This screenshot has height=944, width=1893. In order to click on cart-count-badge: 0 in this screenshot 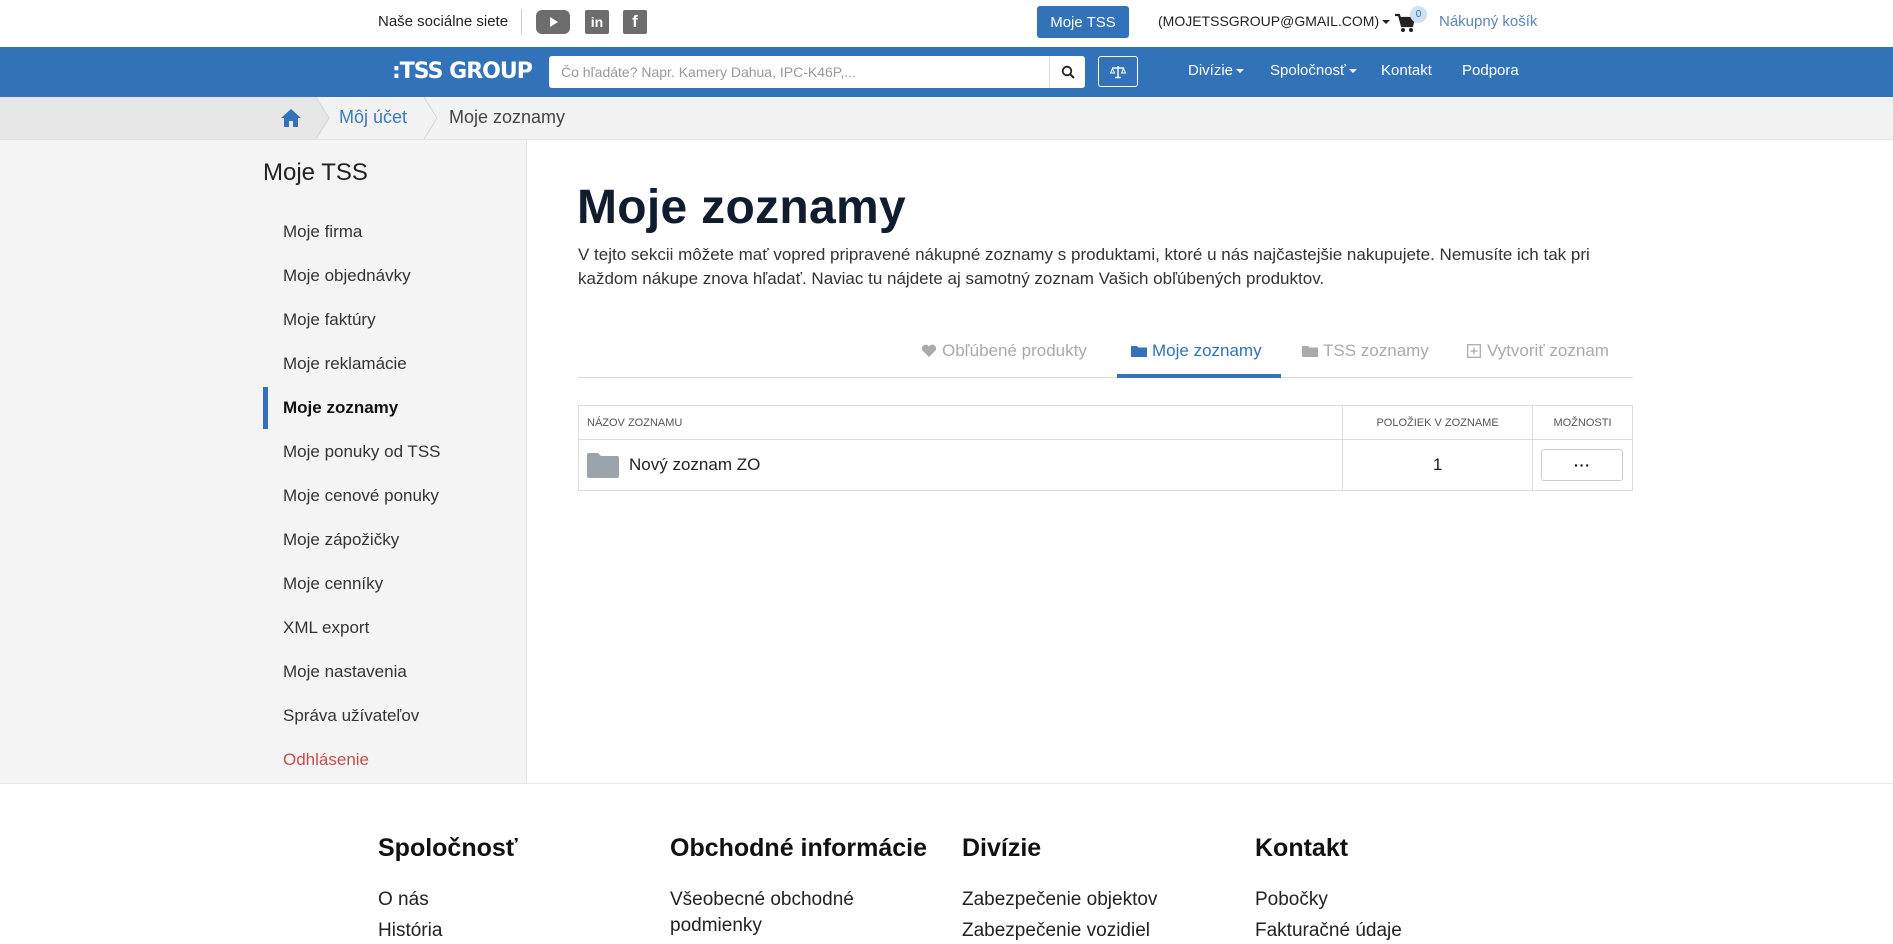, I will do `click(1418, 14)`.